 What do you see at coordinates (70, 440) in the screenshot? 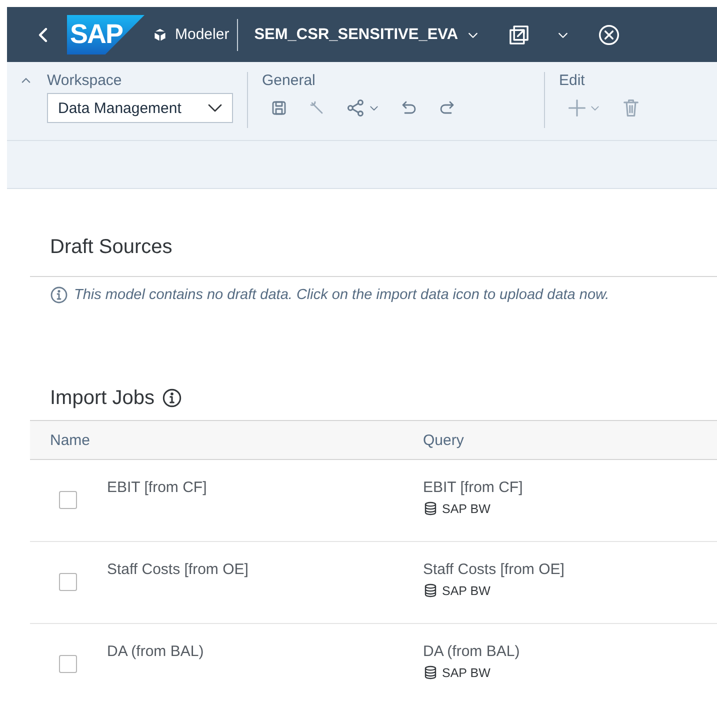
I see `column-header: Name` at bounding box center [70, 440].